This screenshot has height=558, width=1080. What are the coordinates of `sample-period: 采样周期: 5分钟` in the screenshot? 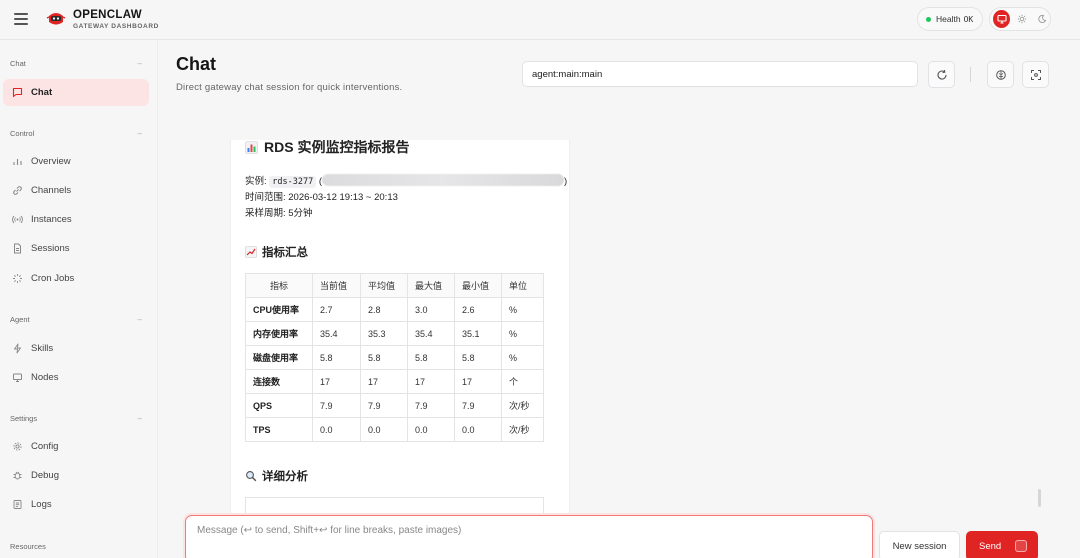 It's located at (279, 213).